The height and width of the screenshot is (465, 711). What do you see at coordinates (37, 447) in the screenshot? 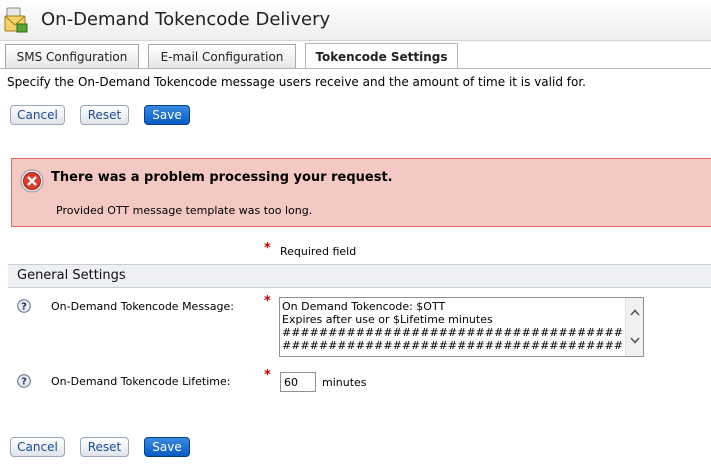
I see `cancel-button-bottom: Cancel` at bounding box center [37, 447].